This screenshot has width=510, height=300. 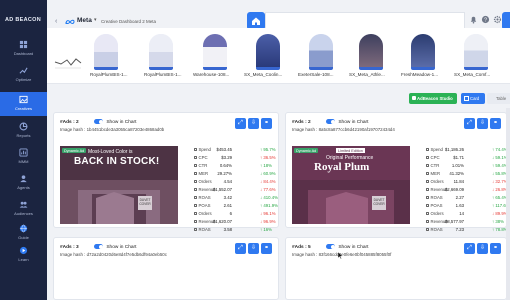 I want to click on sidebar-item-reports: Reports, so click(x=23, y=133).